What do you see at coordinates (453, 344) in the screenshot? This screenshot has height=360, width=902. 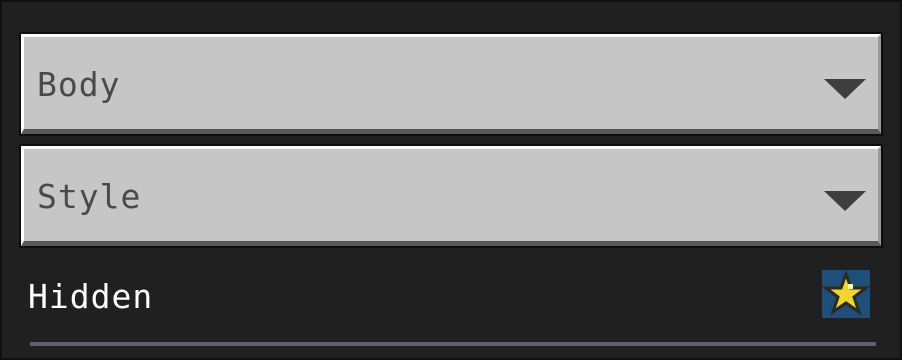 I see `divider` at bounding box center [453, 344].